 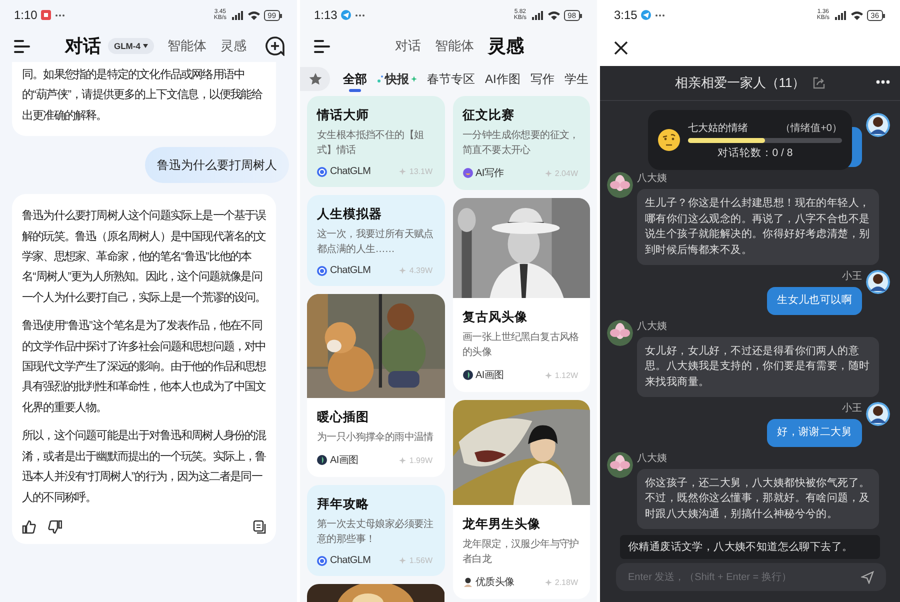 I want to click on thumbs-down-icon, so click(x=55, y=527).